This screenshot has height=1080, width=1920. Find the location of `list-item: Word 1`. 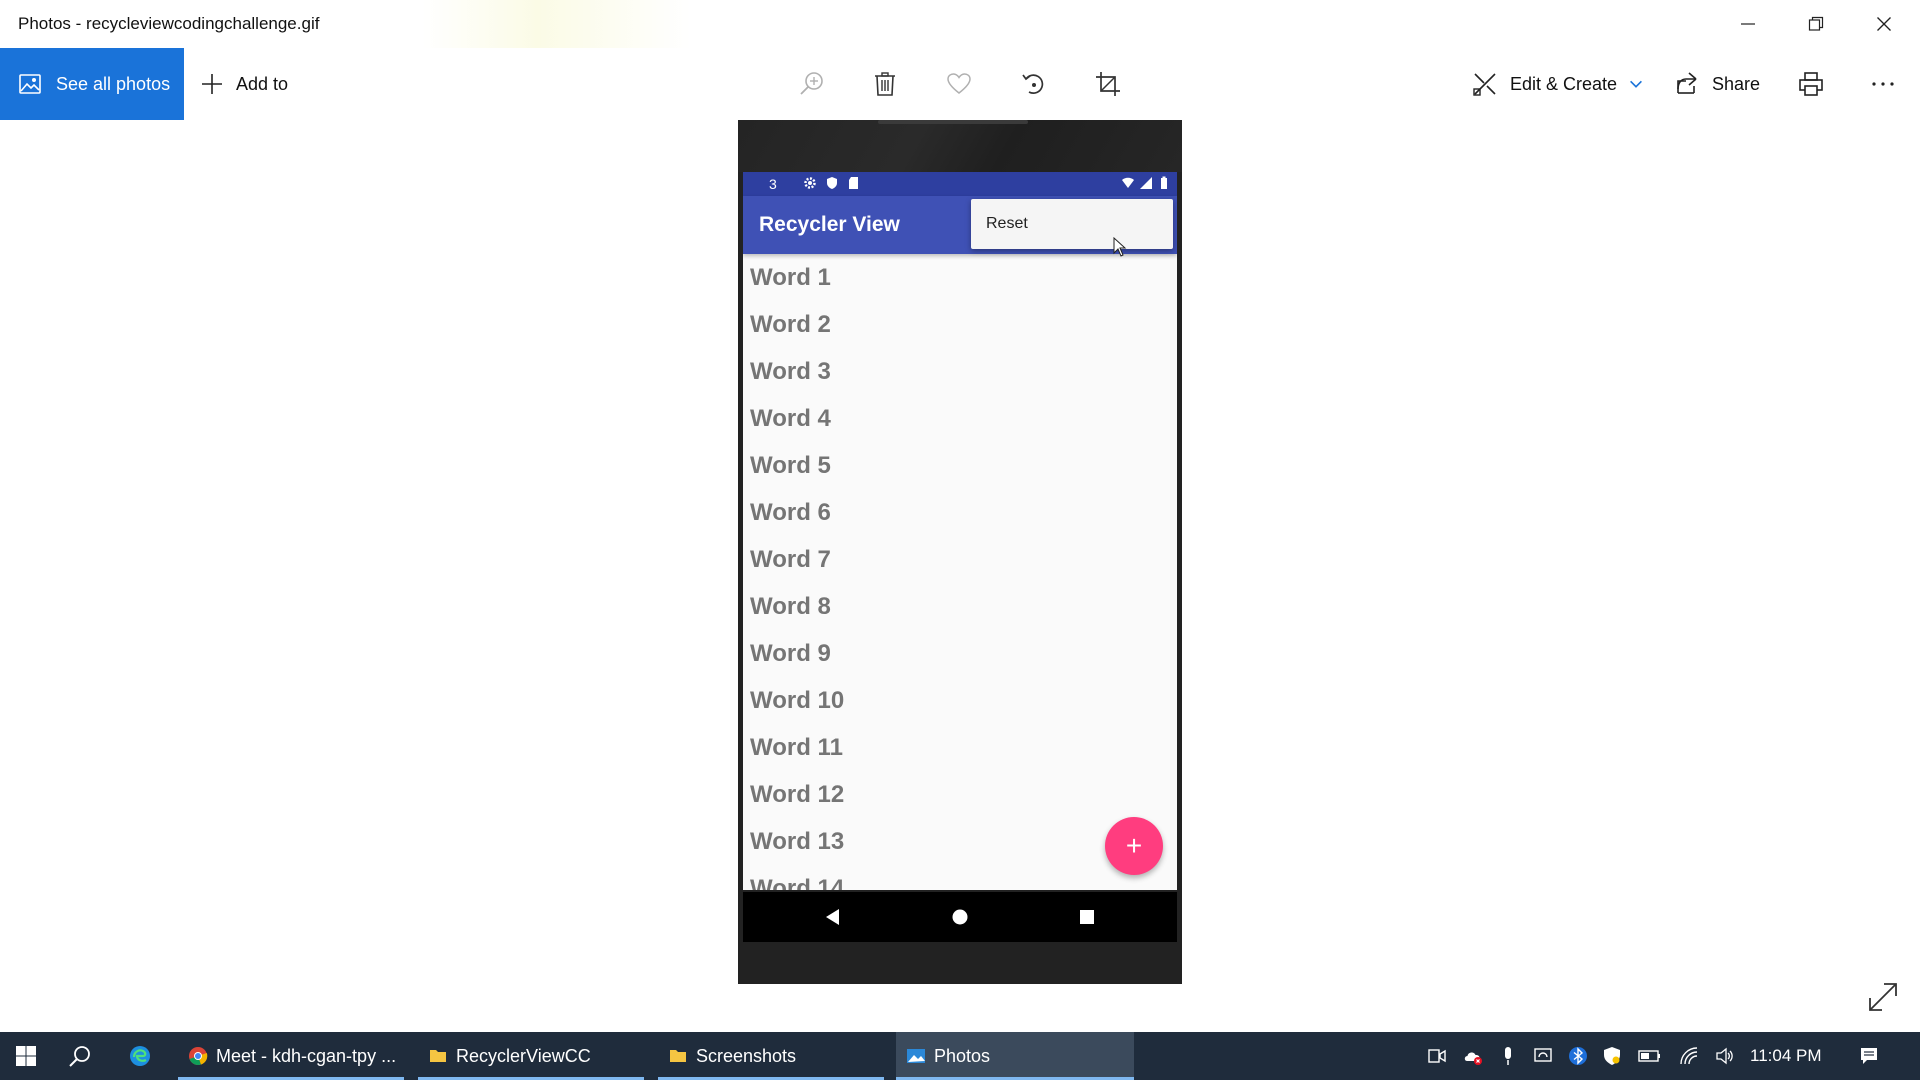

list-item: Word 1 is located at coordinates (790, 277).